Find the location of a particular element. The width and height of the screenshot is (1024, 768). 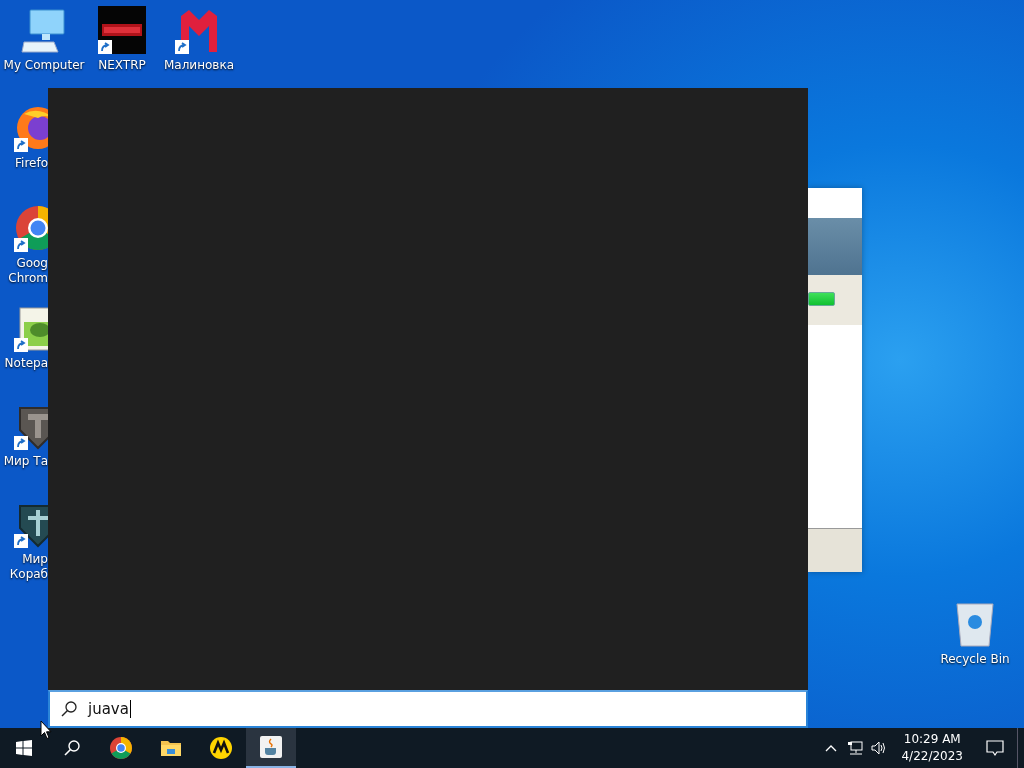

game-logo-icon is located at coordinates (122, 30).